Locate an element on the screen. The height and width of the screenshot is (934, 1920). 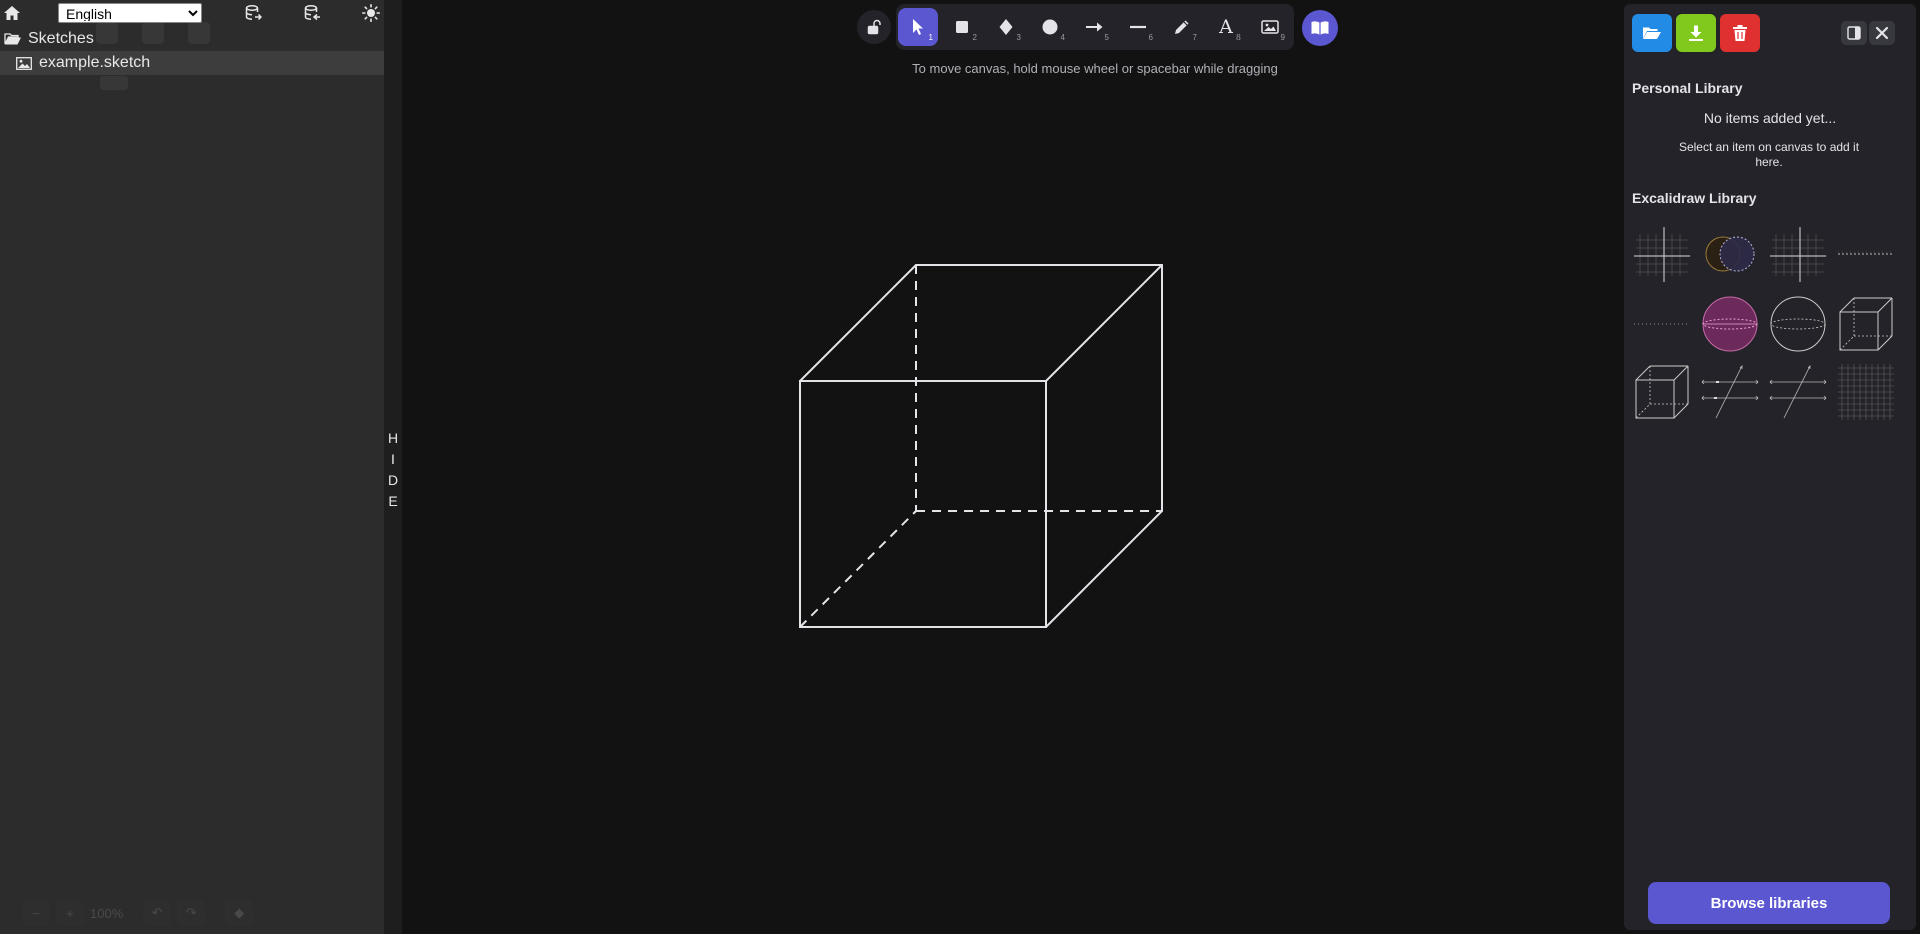
ghost-zoom-controls: − + 100% ↶ ↷ ◆ is located at coordinates (138, 913).